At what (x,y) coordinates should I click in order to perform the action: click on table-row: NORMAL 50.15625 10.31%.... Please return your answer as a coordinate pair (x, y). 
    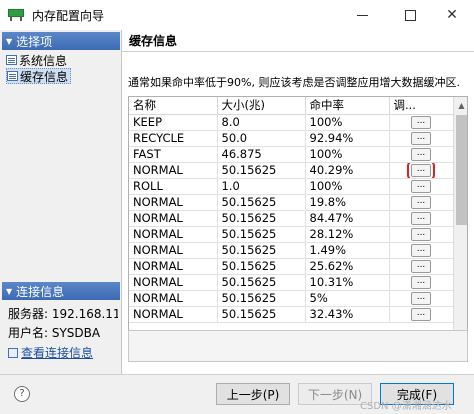
    Looking at the image, I should click on (291, 282).